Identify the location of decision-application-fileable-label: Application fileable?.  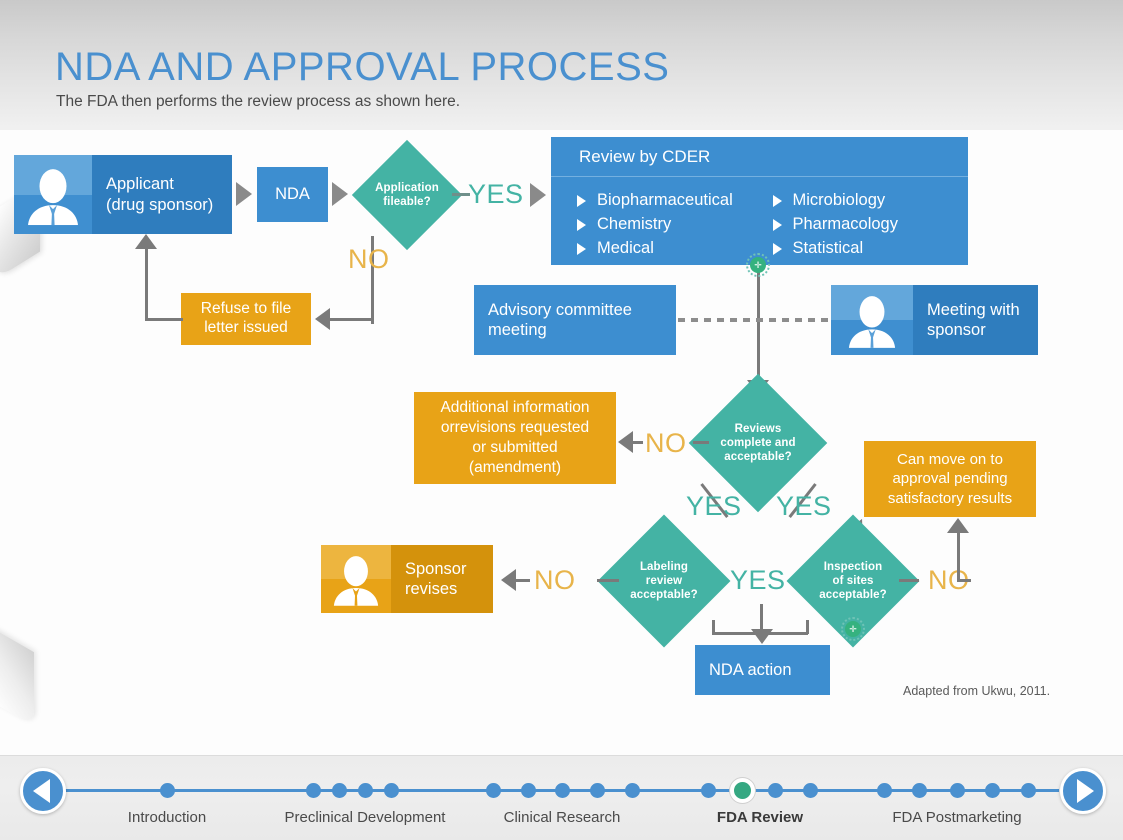
(407, 194).